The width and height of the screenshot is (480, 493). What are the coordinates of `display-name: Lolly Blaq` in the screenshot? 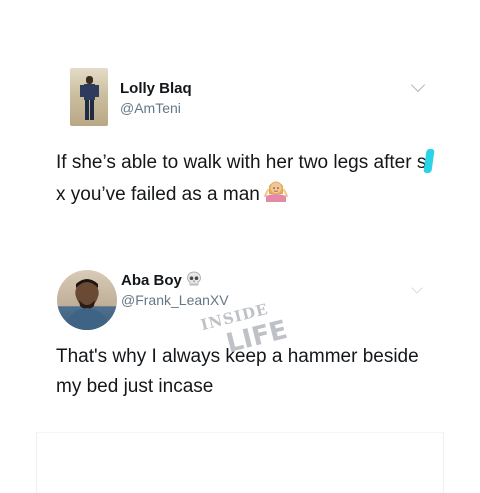 It's located at (156, 88).